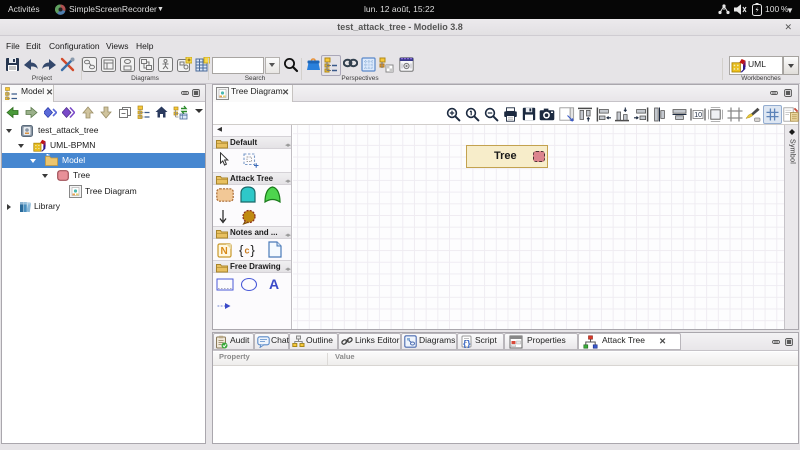  I want to click on svg-text: c, so click(247, 251).